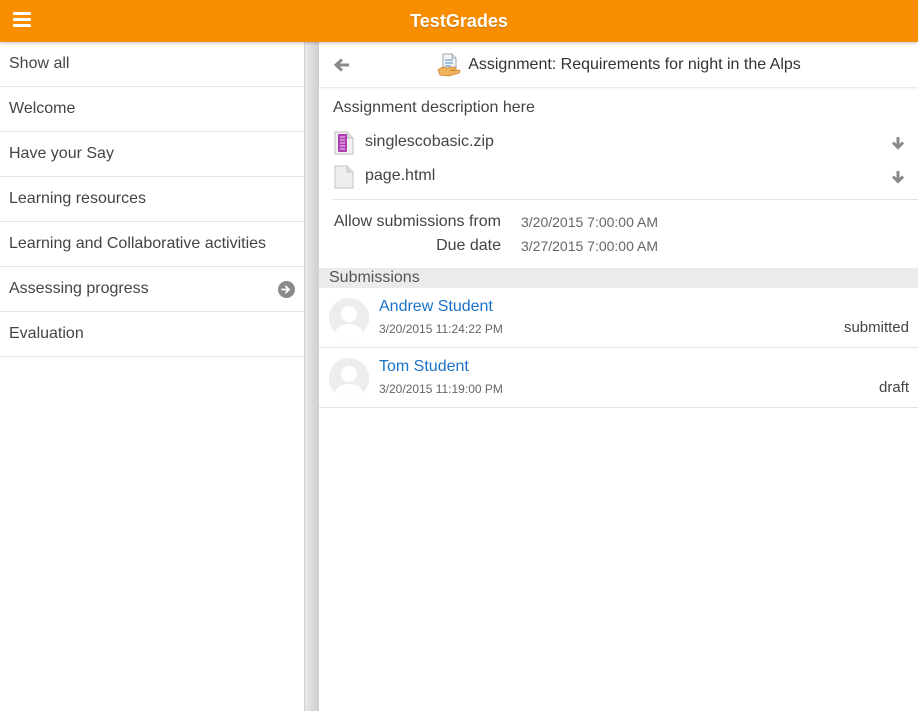  Describe the element at coordinates (449, 65) in the screenshot. I see `assignment-icon` at that location.